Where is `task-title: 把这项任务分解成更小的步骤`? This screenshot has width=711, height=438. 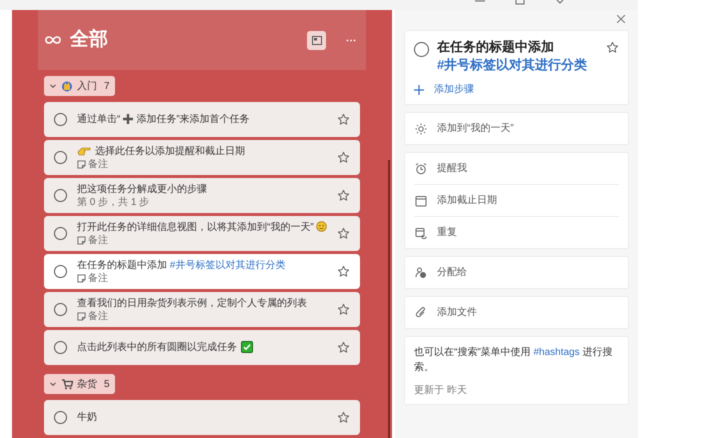 task-title: 把这项任务分解成更小的步骤 is located at coordinates (142, 189).